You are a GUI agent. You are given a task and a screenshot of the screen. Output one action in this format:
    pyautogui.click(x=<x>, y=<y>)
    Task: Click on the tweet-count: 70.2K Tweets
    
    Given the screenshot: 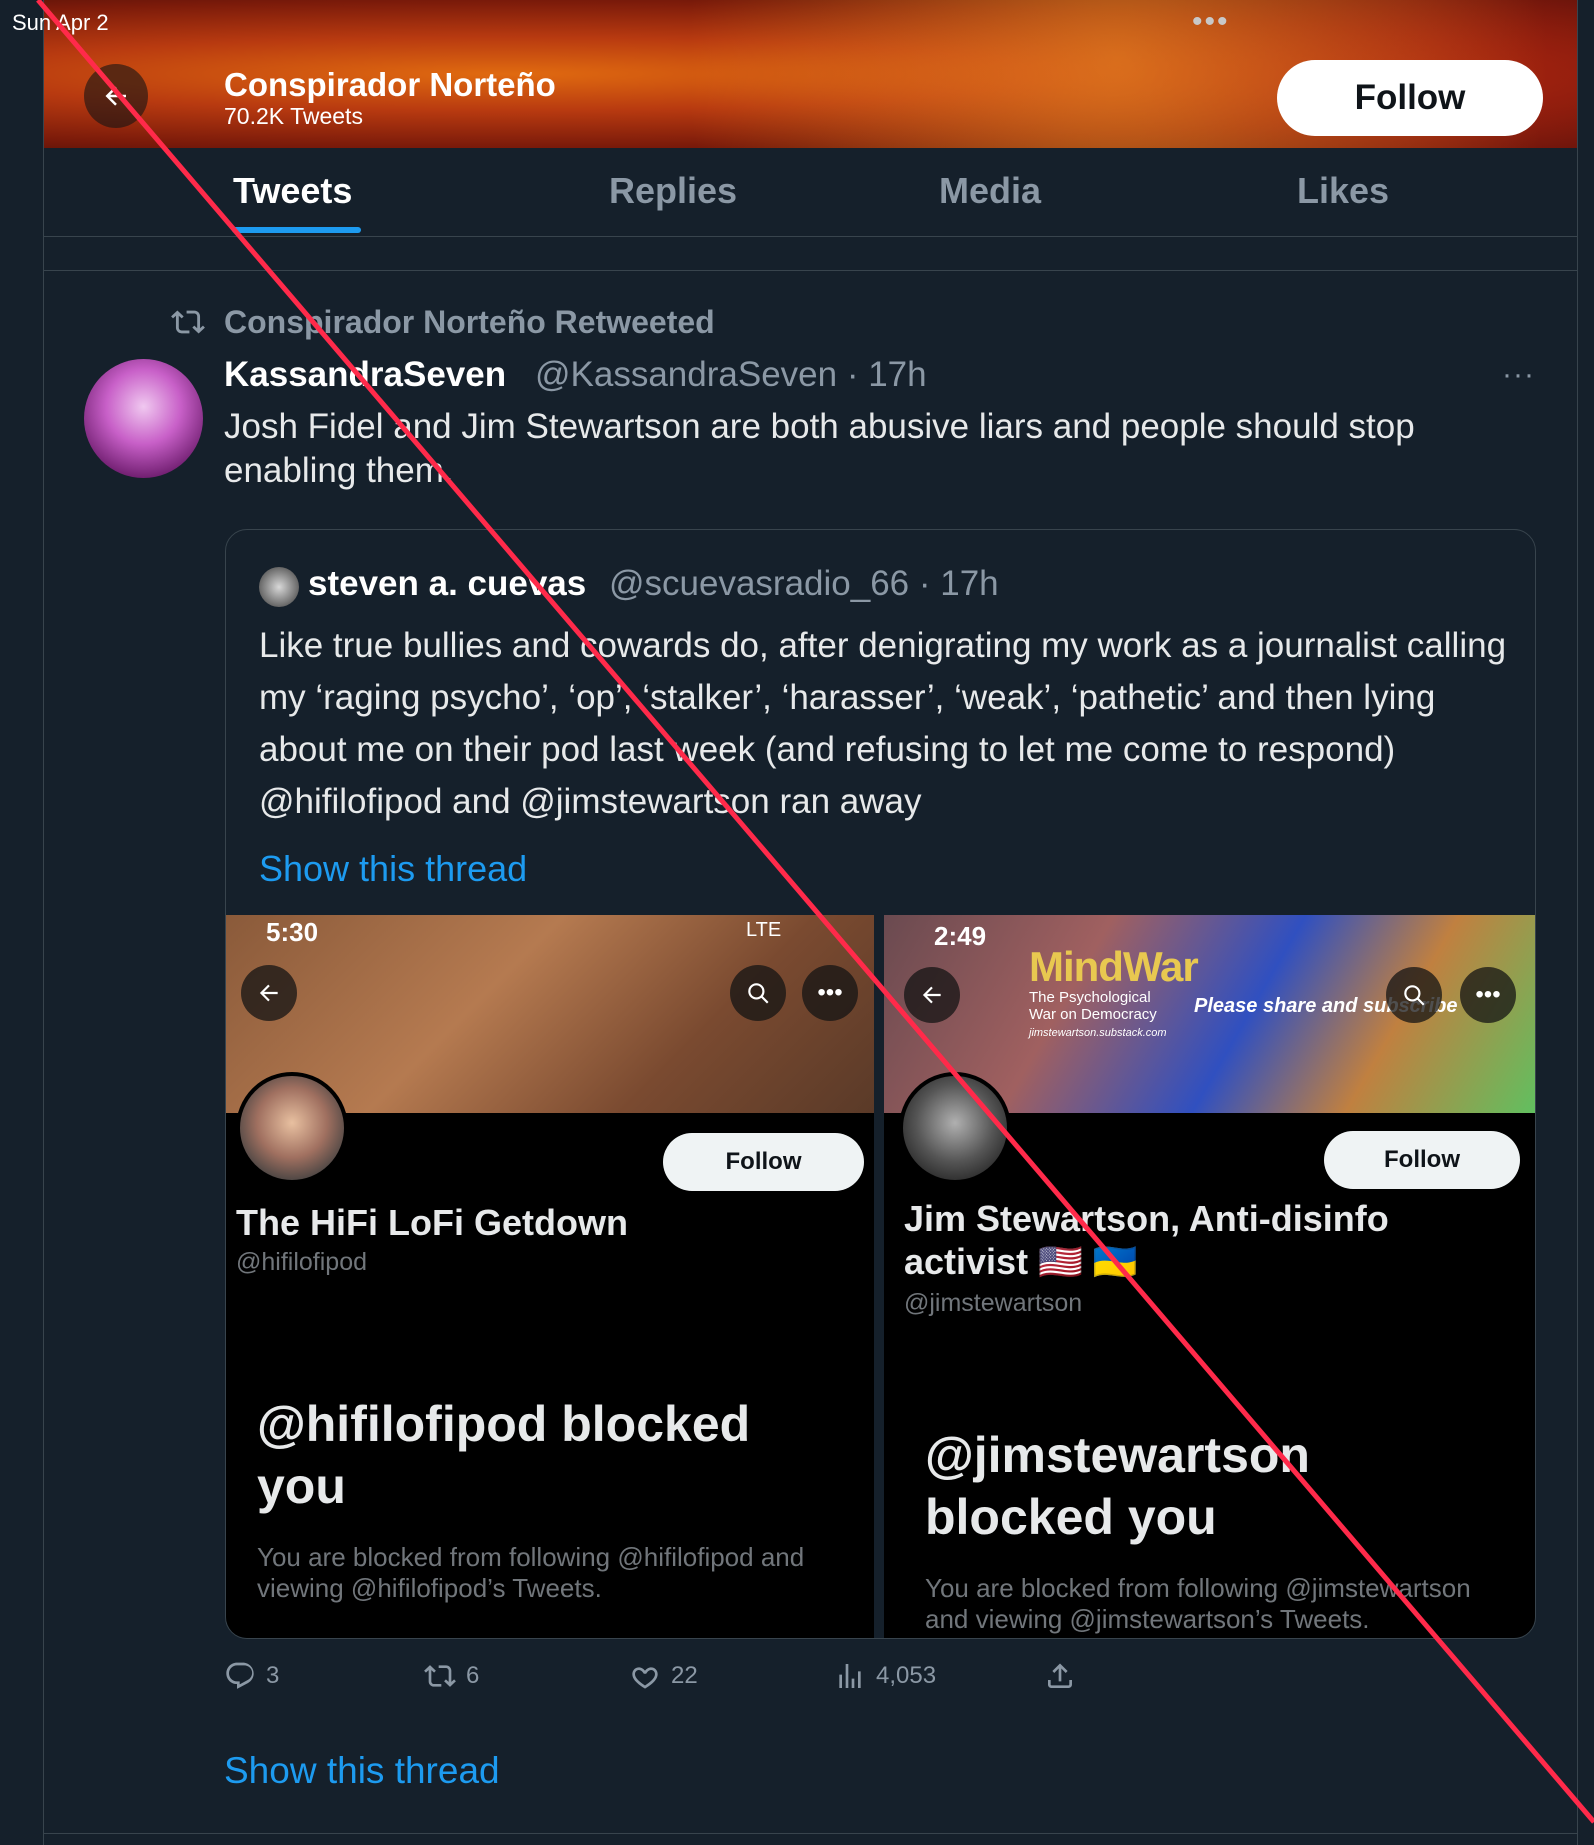 What is the action you would take?
    pyautogui.click(x=293, y=116)
    